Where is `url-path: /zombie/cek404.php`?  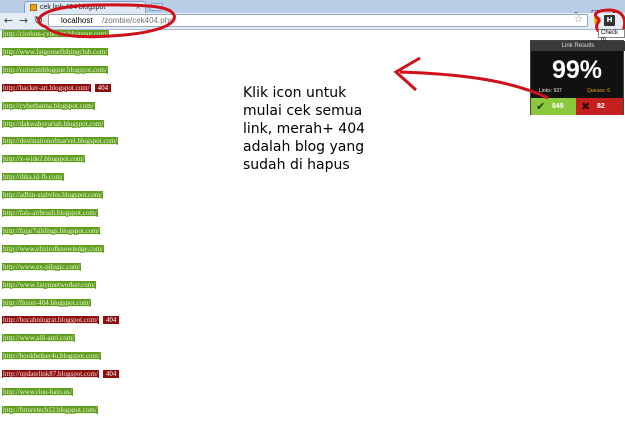 url-path: /zombie/cek404.php is located at coordinates (138, 20).